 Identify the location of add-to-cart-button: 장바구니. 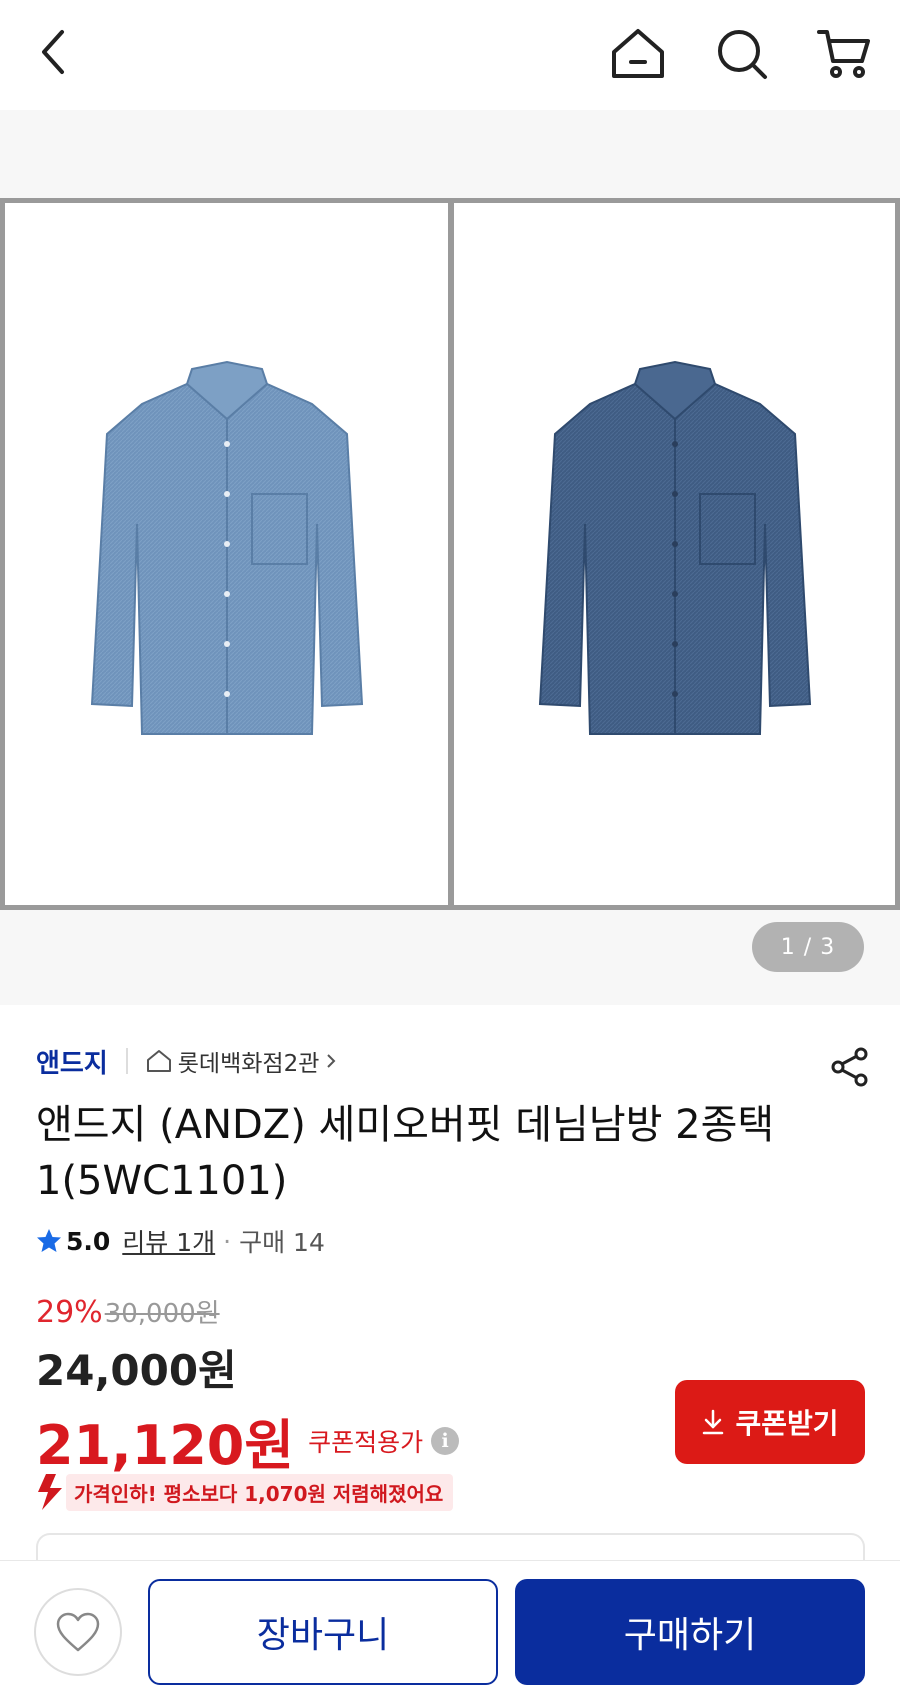
(323, 1632).